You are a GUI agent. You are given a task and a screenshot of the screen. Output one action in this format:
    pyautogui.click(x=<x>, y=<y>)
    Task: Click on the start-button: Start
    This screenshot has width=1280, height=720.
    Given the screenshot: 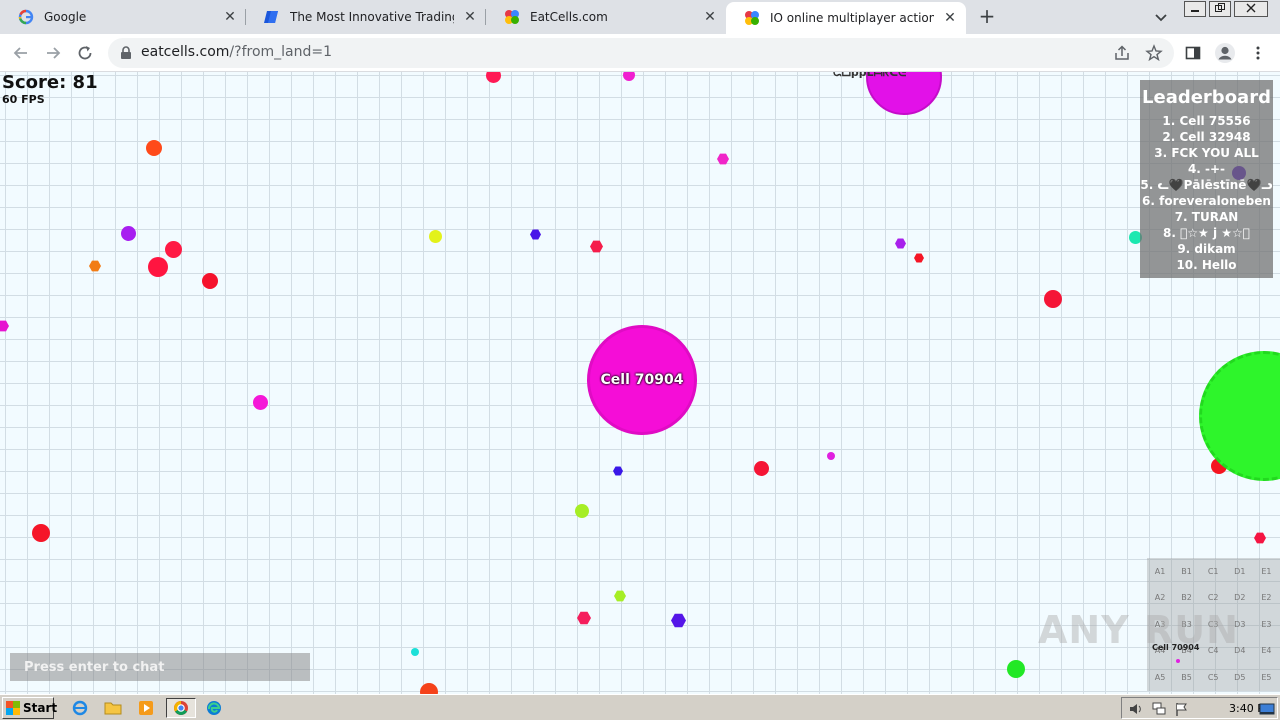 What is the action you would take?
    pyautogui.click(x=30, y=708)
    